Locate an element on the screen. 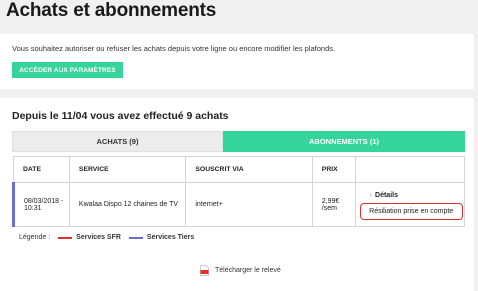 The width and height of the screenshot is (478, 291). download-label: Télécharger le relevé is located at coordinates (248, 270).